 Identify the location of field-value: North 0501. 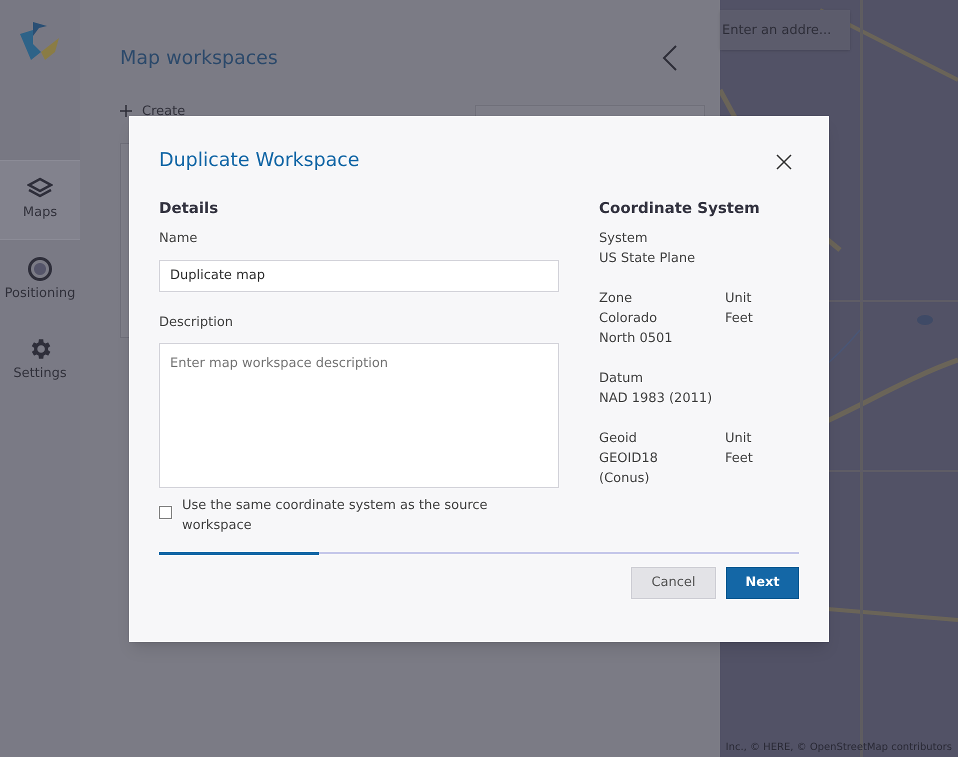
(636, 339).